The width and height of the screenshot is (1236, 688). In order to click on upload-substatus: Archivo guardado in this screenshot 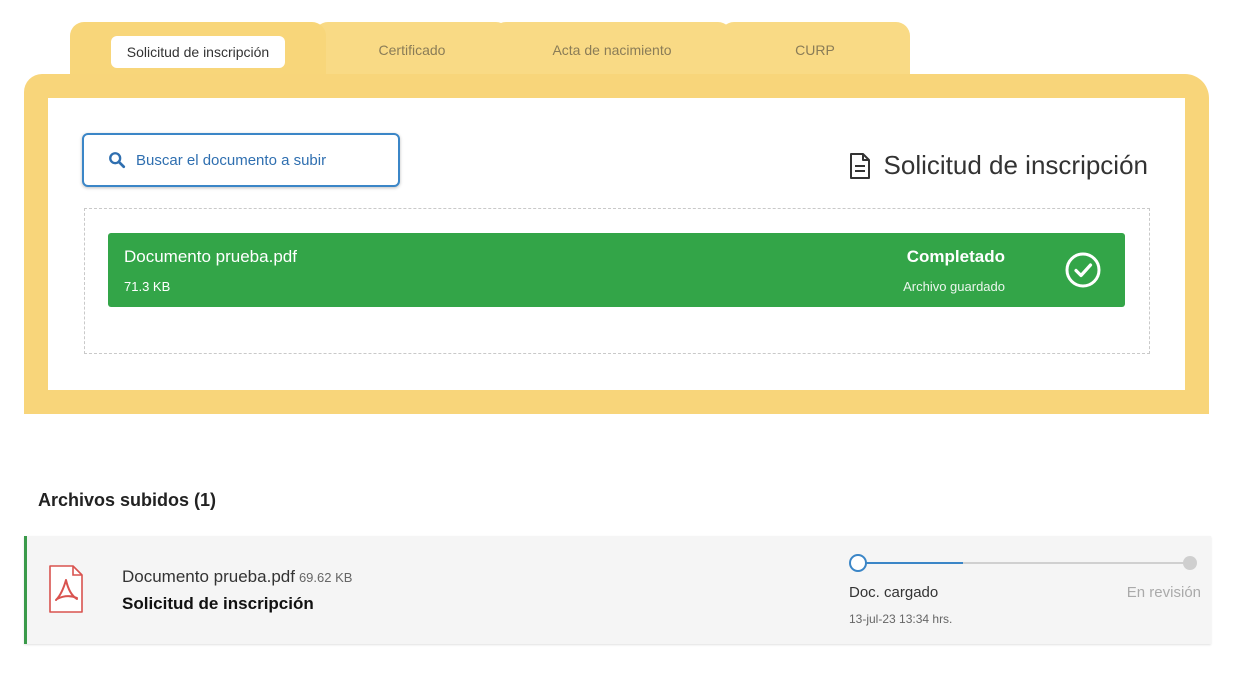, I will do `click(954, 286)`.